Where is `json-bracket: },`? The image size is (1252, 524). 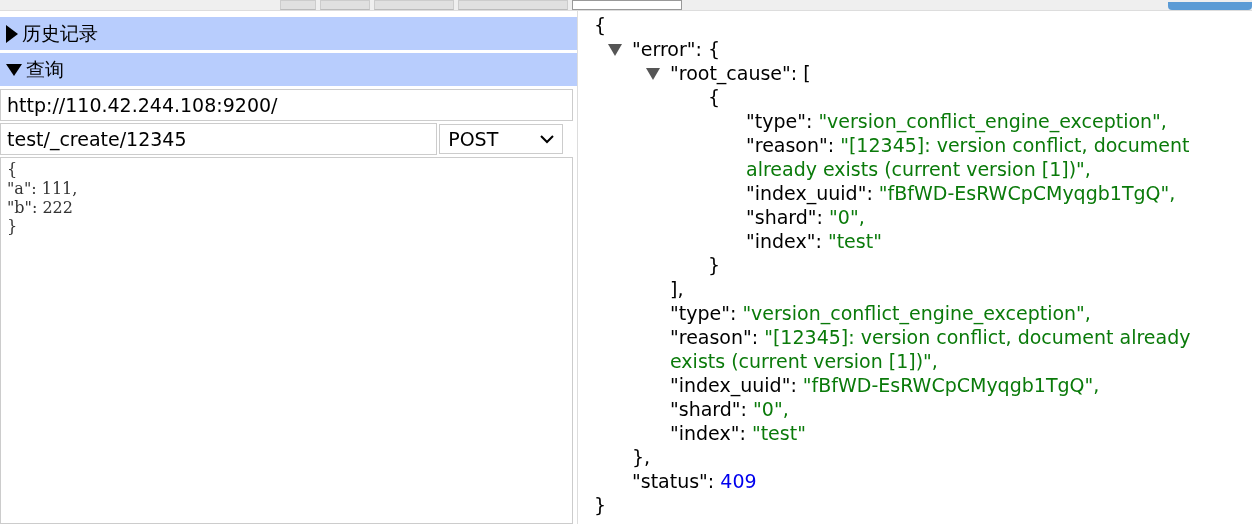
json-bracket: }, is located at coordinates (641, 457).